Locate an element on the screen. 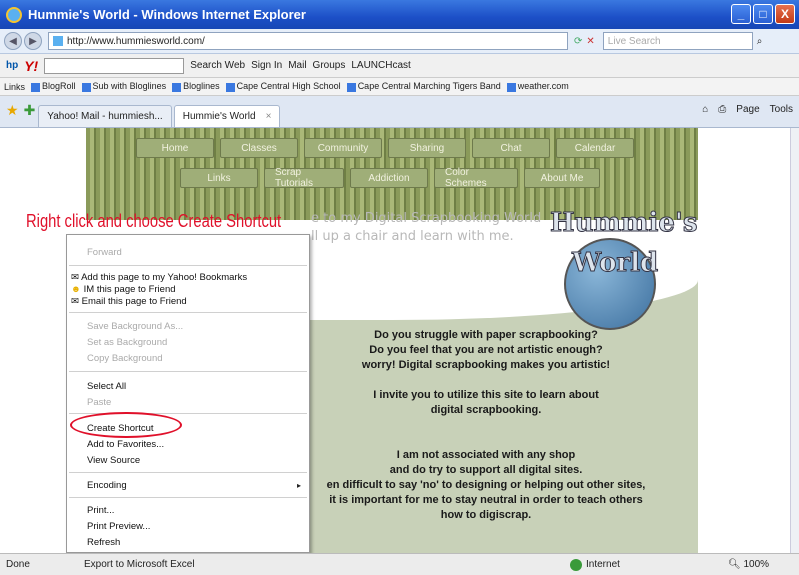 Image resolution: width=799 pixels, height=575 pixels. maximize-button: □ is located at coordinates (763, 14).